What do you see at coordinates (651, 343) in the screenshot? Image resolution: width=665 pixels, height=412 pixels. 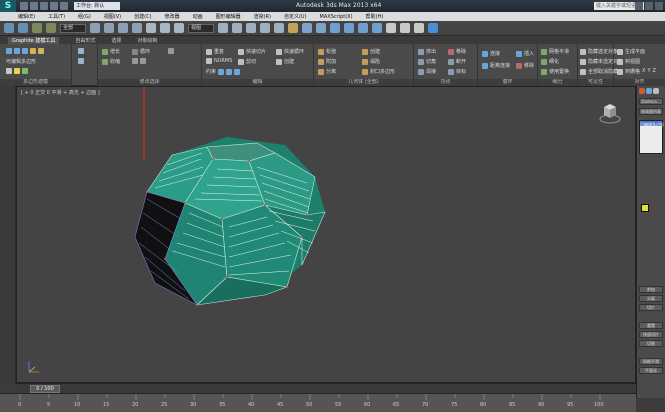 I see `cut-button: 切割` at bounding box center [651, 343].